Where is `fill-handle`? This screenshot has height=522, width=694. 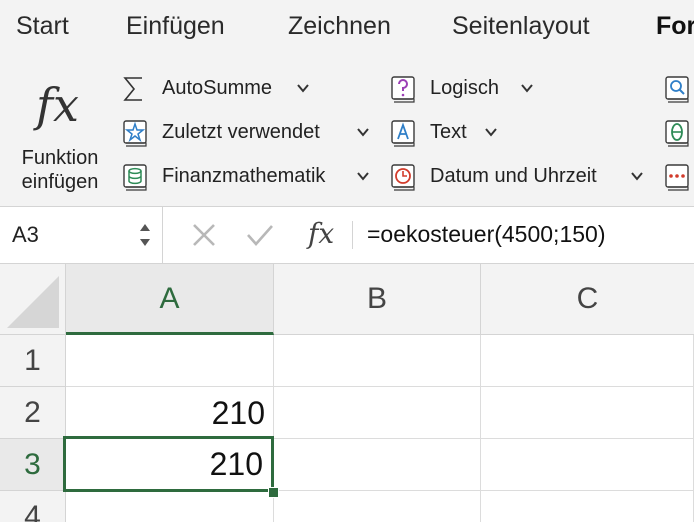 fill-handle is located at coordinates (273, 492).